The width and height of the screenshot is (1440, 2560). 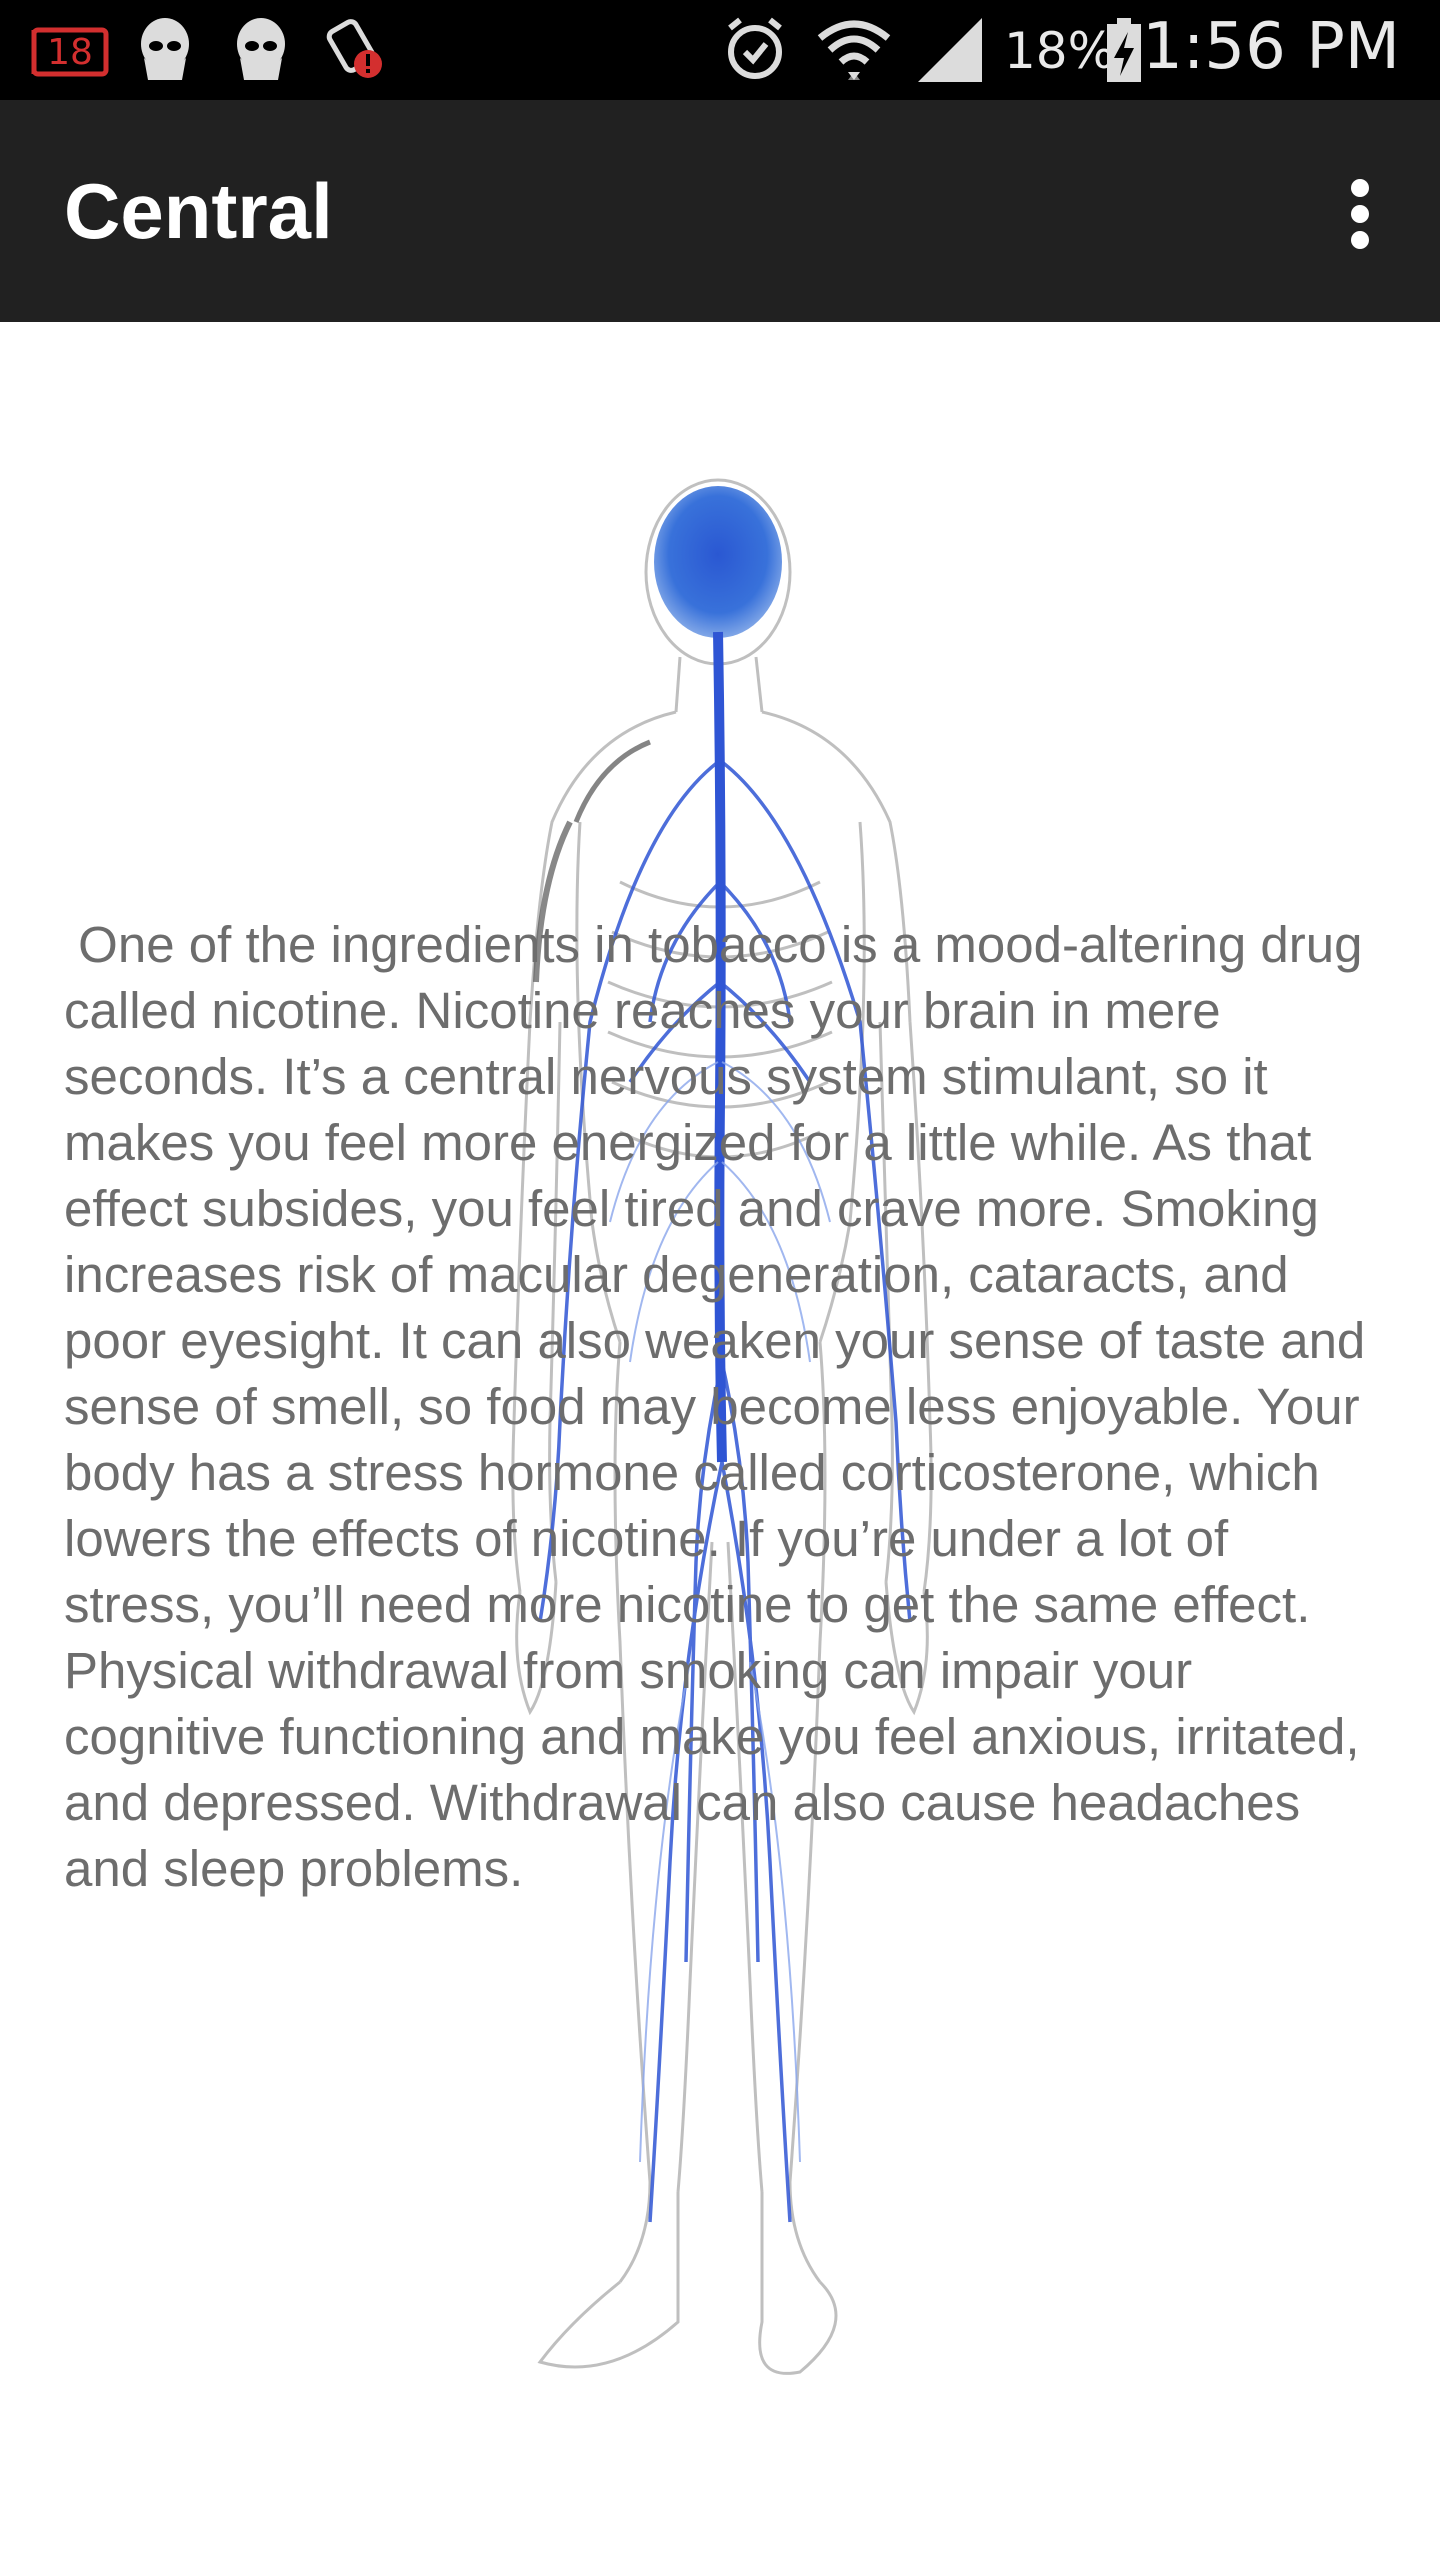 I want to click on wifi-icon, so click(x=854, y=50).